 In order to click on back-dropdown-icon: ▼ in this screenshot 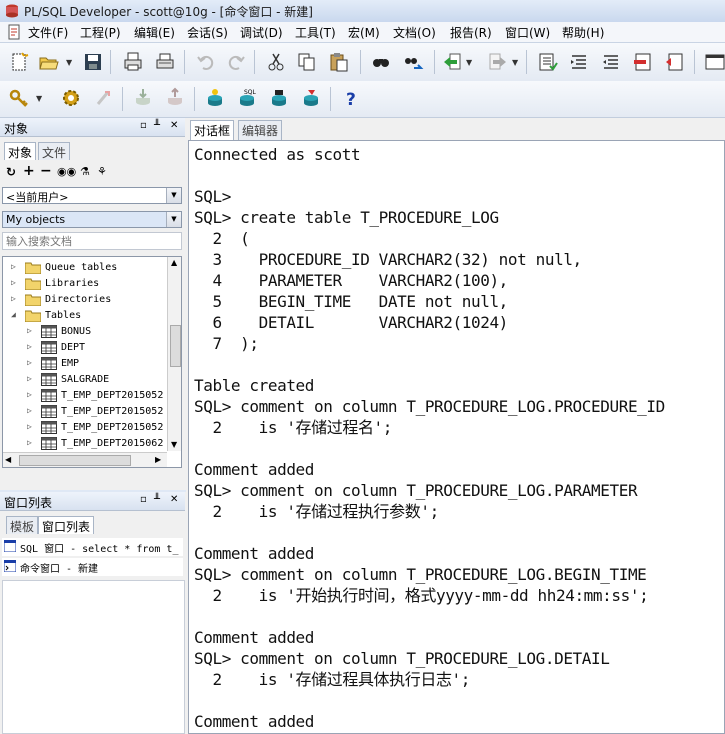, I will do `click(470, 62)`.